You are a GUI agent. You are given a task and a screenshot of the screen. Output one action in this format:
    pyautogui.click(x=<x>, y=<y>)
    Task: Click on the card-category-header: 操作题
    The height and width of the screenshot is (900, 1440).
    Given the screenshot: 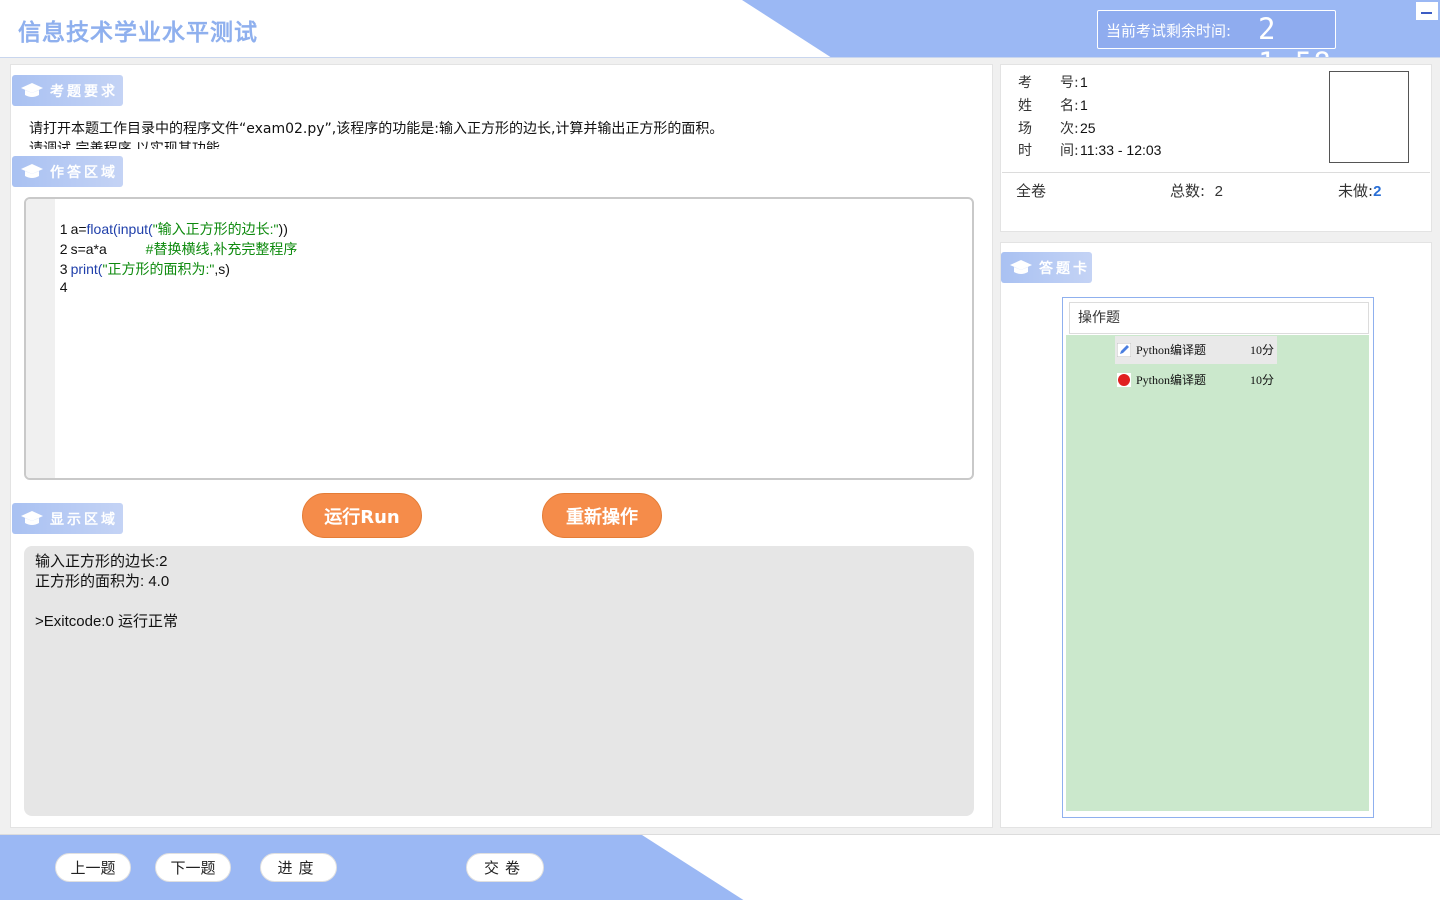 What is the action you would take?
    pyautogui.click(x=1219, y=318)
    